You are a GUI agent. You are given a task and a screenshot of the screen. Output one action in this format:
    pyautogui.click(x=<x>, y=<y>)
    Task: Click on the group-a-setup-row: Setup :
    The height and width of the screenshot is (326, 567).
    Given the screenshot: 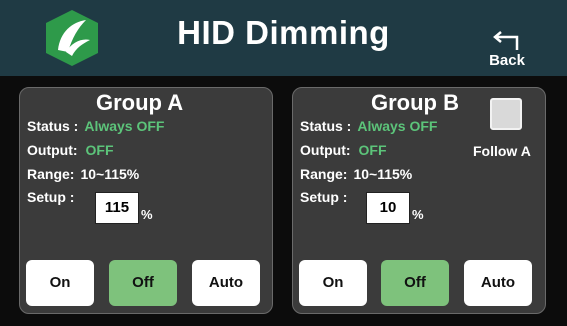 What is the action you would take?
    pyautogui.click(x=50, y=197)
    